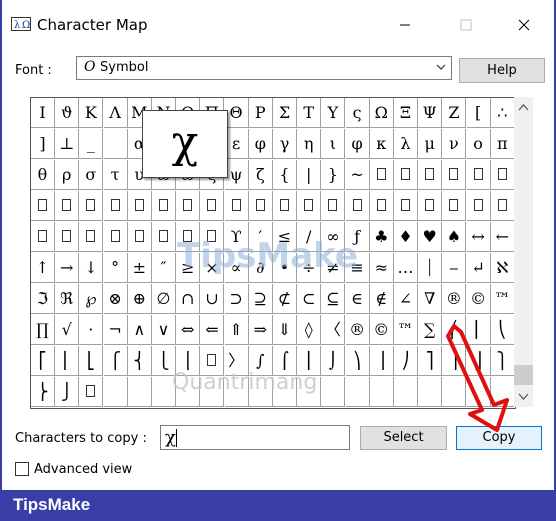 The image size is (556, 521). What do you see at coordinates (333, 330) in the screenshot?
I see `character-cell: 〈` at bounding box center [333, 330].